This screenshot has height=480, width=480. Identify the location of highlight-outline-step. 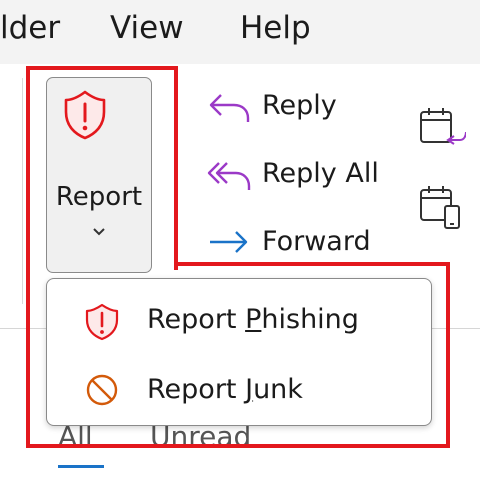
(312, 264).